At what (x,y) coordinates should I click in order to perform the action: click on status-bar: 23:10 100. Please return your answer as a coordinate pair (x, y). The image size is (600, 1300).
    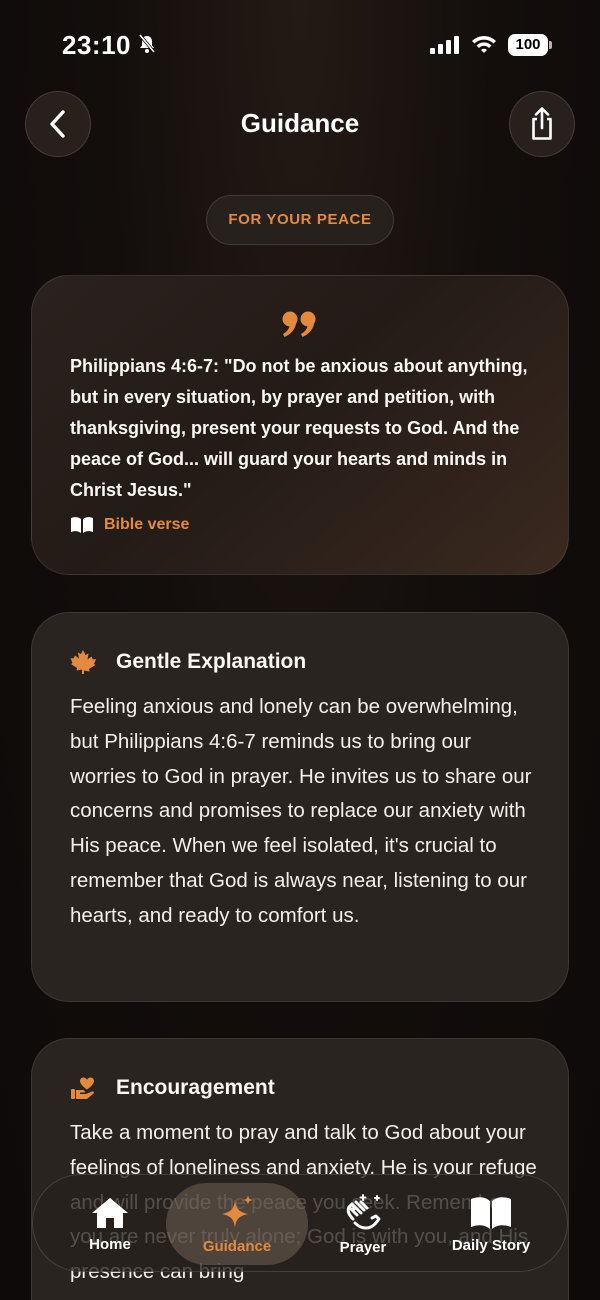
    Looking at the image, I should click on (300, 45).